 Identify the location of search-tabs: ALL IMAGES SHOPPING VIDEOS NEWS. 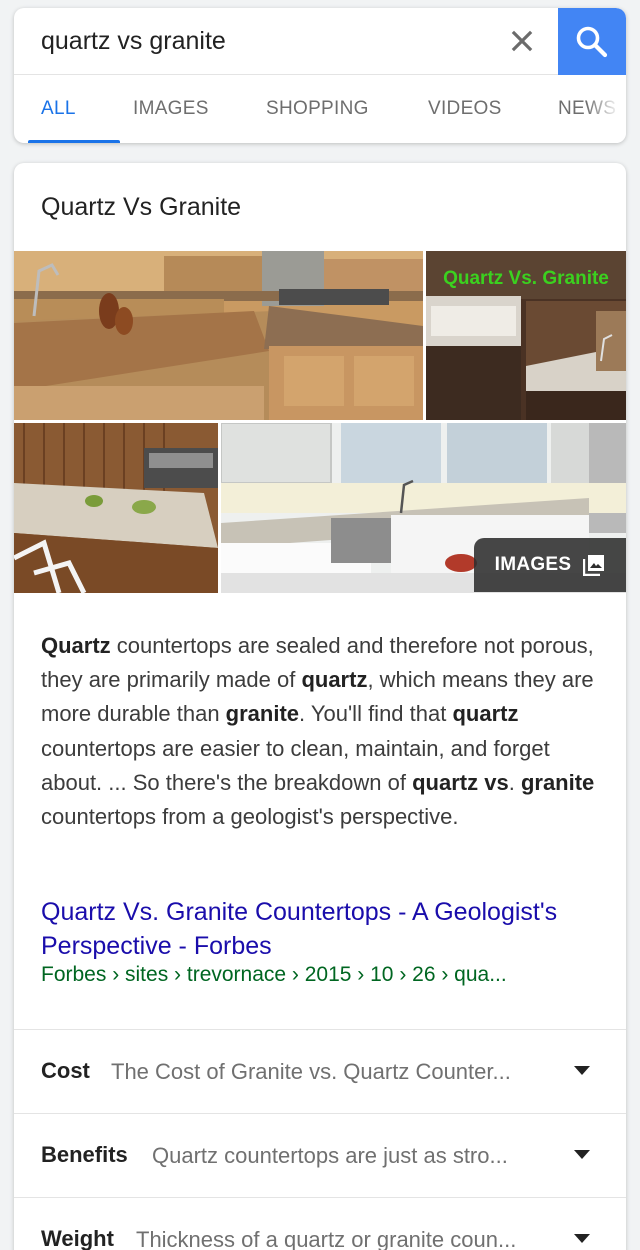
(320, 109).